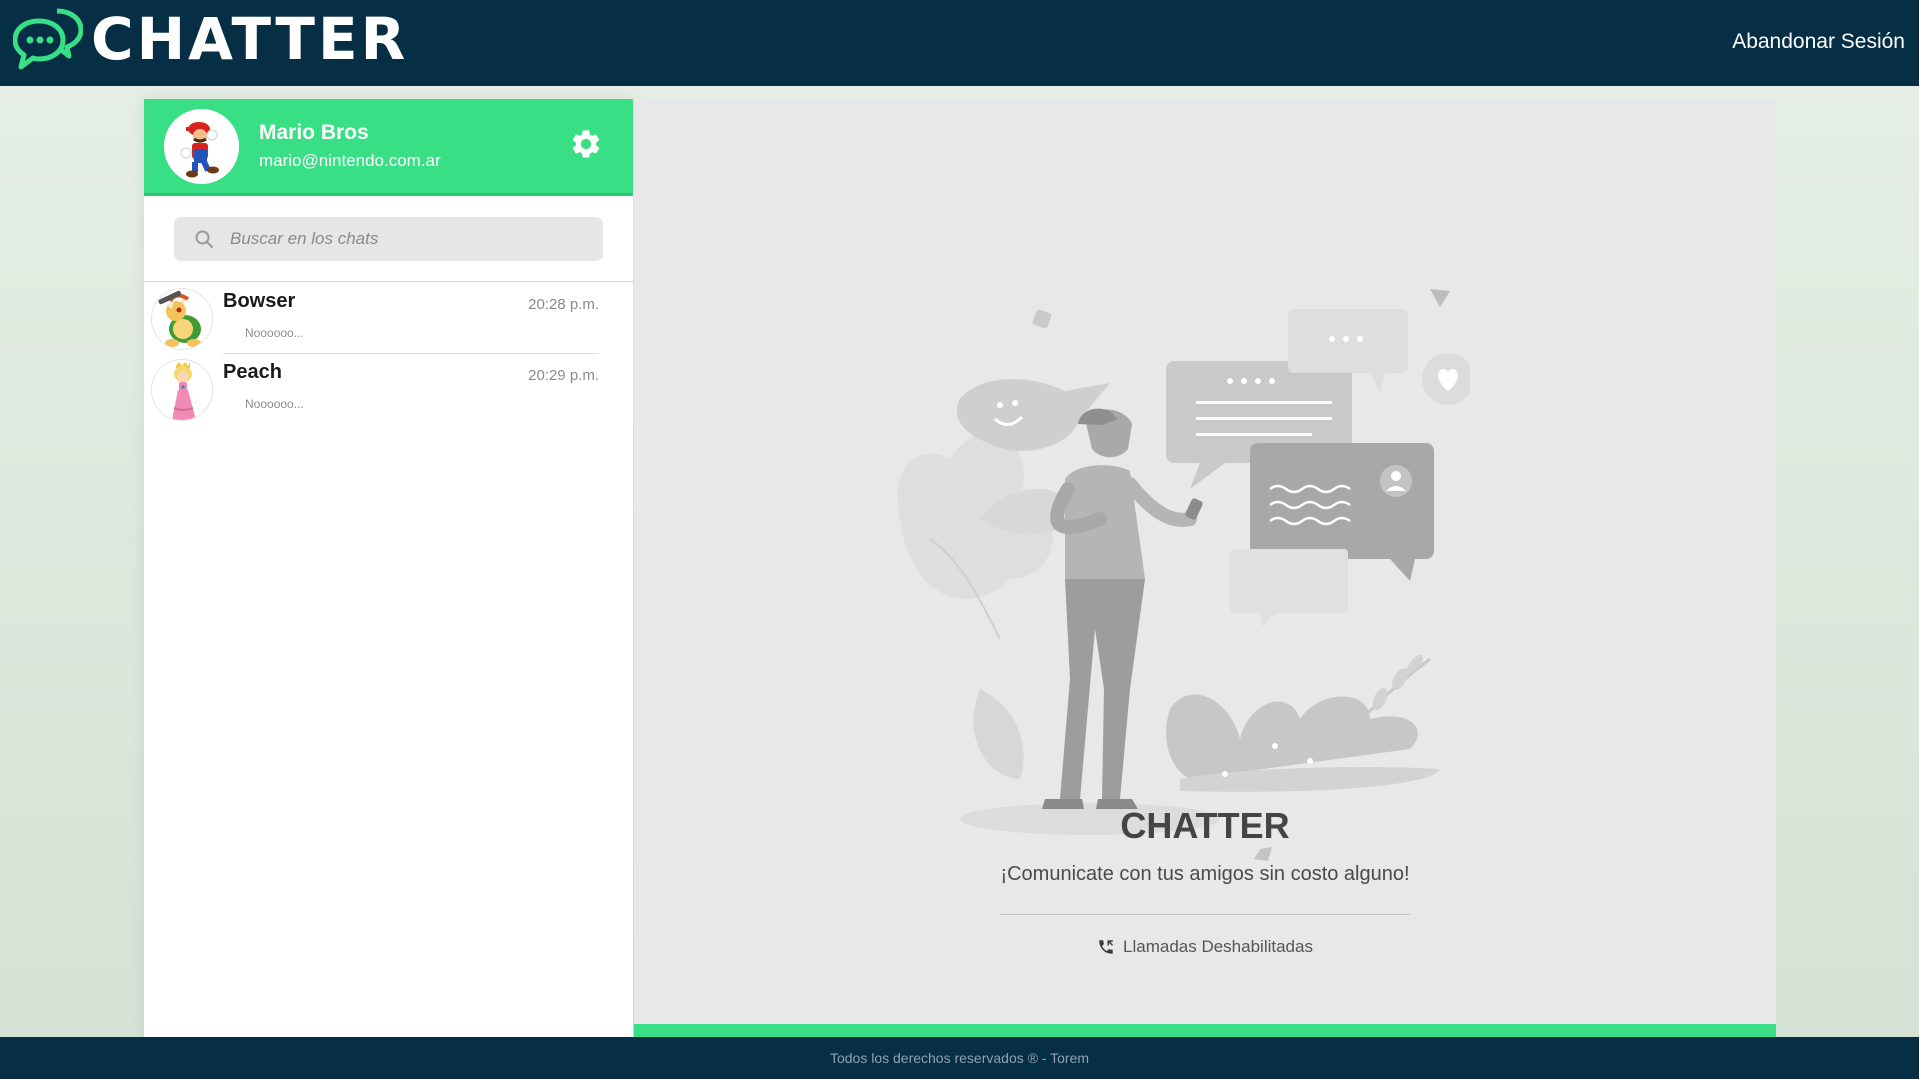 This screenshot has height=1079, width=1919. I want to click on calls-disabled-label: Llamadas Deshabilitadas, so click(1218, 946).